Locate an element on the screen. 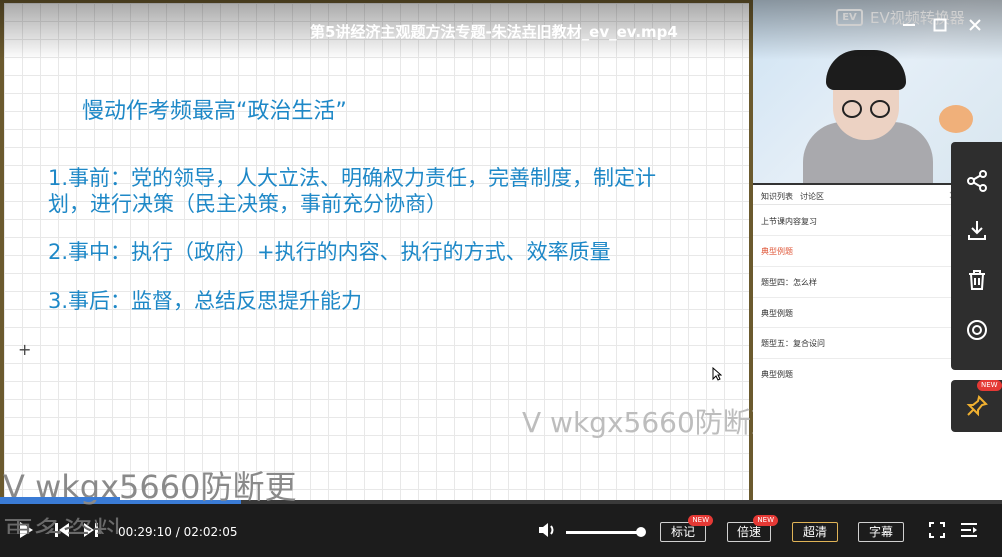  subtitle-button: 字幕 is located at coordinates (881, 532).